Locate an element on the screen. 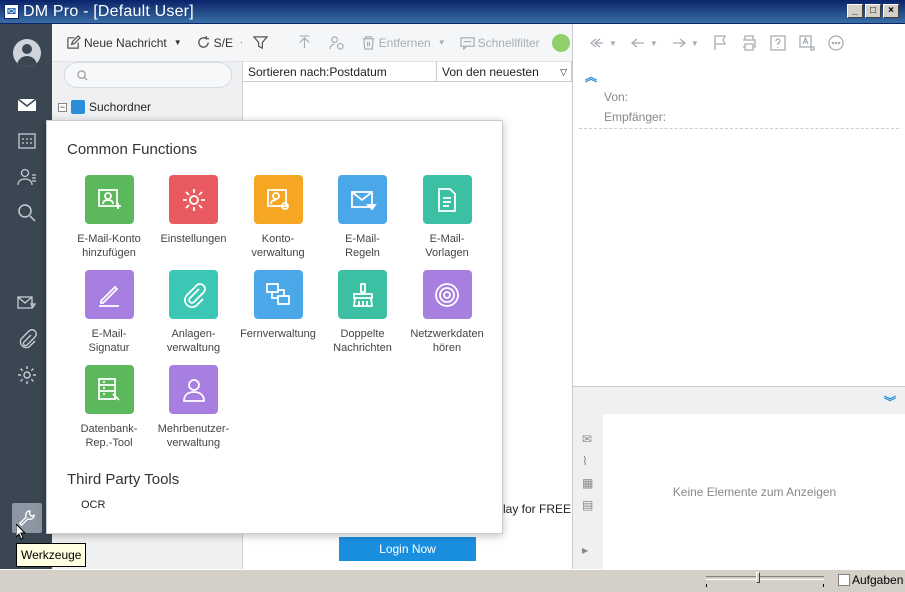  database-repair-icon is located at coordinates (109, 389).